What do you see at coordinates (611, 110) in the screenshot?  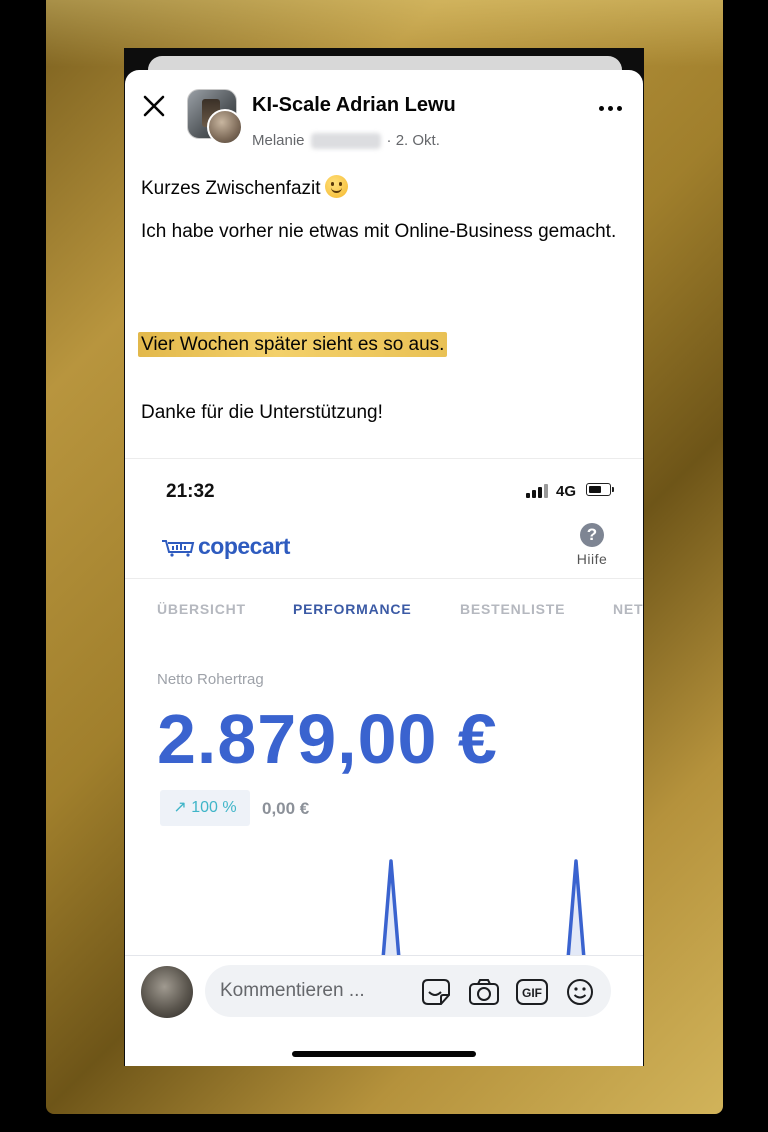 I see `more-options-icon` at bounding box center [611, 110].